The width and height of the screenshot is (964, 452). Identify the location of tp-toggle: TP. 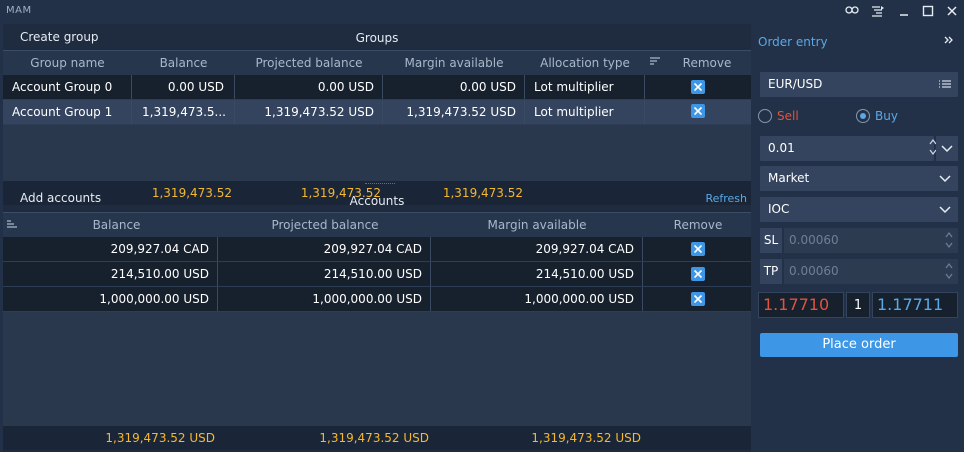
(771, 271).